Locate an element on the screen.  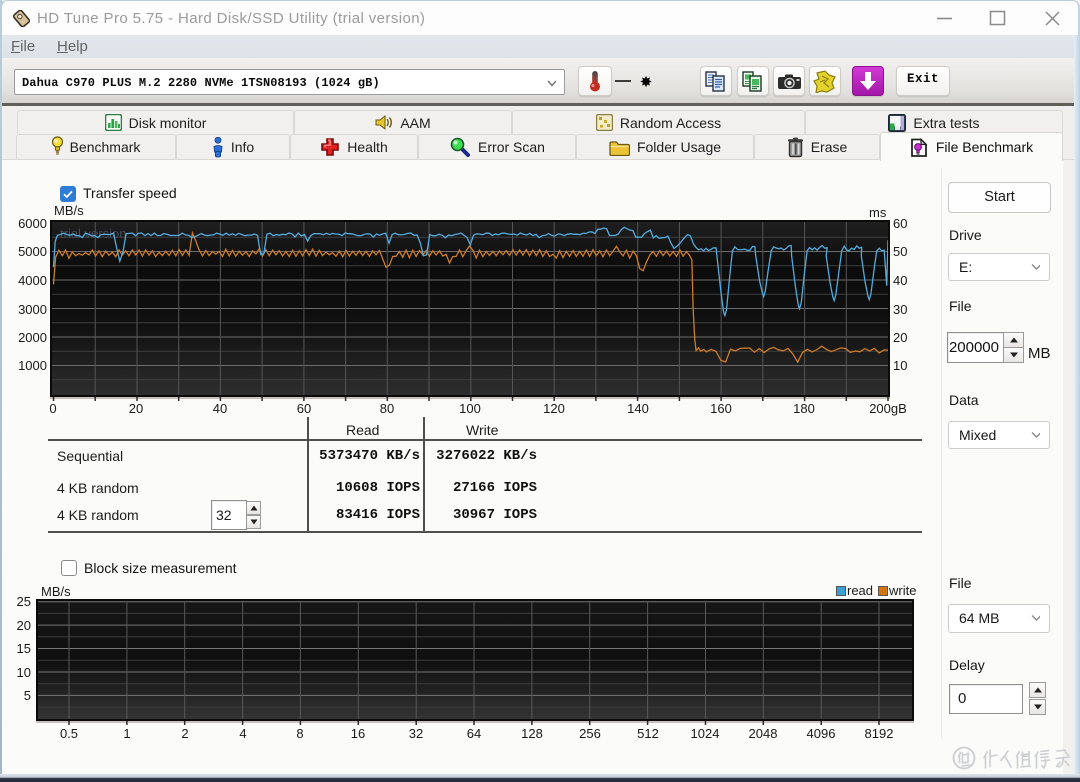
svg-text: trial version is located at coordinates (93, 233).